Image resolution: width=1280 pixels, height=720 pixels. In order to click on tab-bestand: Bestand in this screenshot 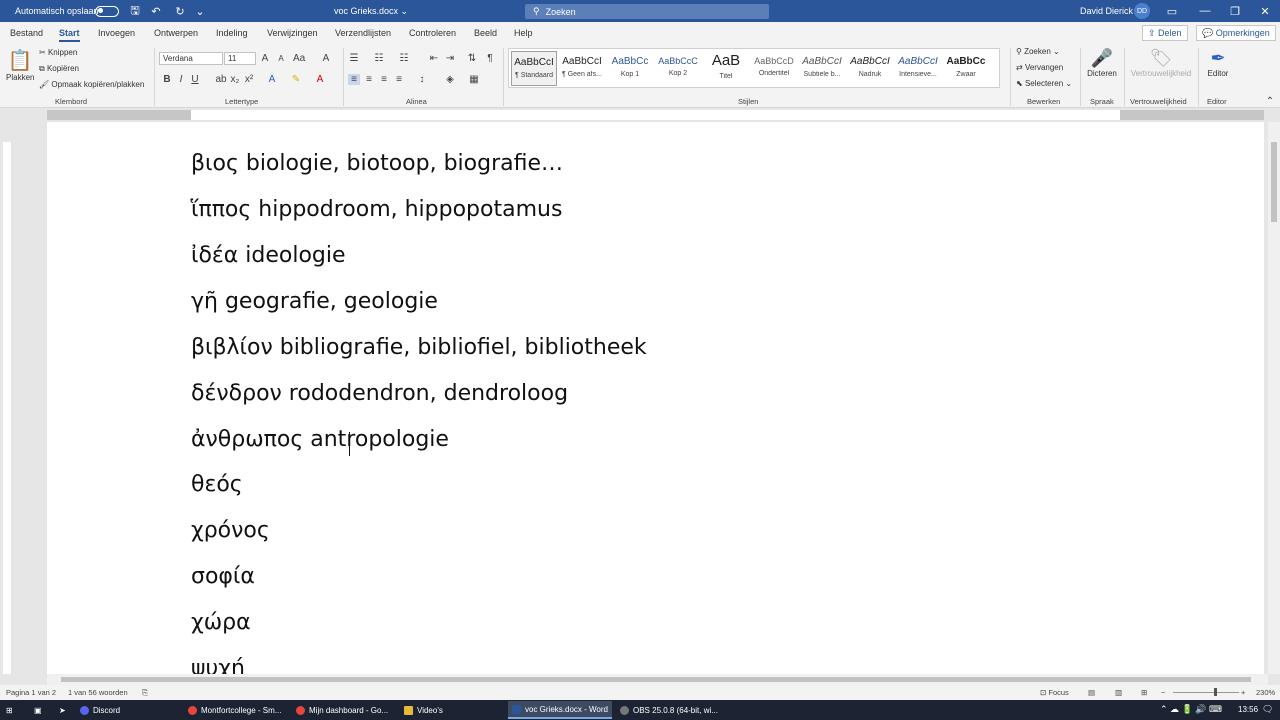, I will do `click(26, 33)`.